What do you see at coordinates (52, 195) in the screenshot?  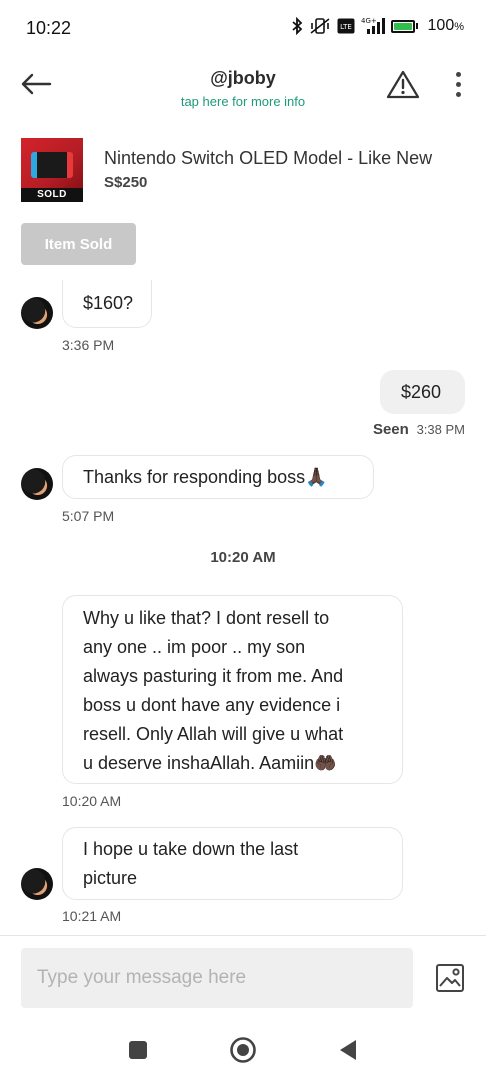 I see `sold-badge: SOLD` at bounding box center [52, 195].